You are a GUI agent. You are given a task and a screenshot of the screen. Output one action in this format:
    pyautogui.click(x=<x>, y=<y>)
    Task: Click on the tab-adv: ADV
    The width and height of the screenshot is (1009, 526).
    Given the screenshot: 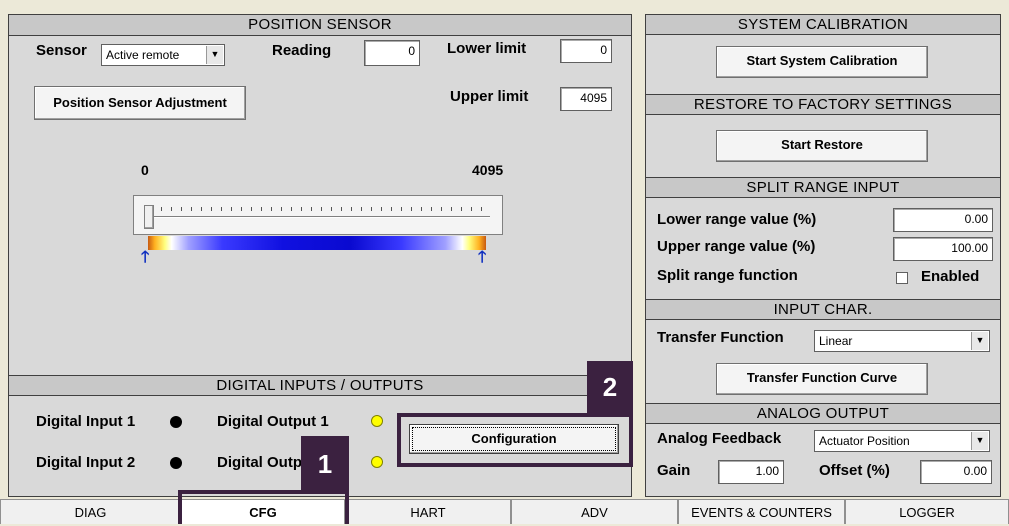 What is the action you would take?
    pyautogui.click(x=594, y=511)
    